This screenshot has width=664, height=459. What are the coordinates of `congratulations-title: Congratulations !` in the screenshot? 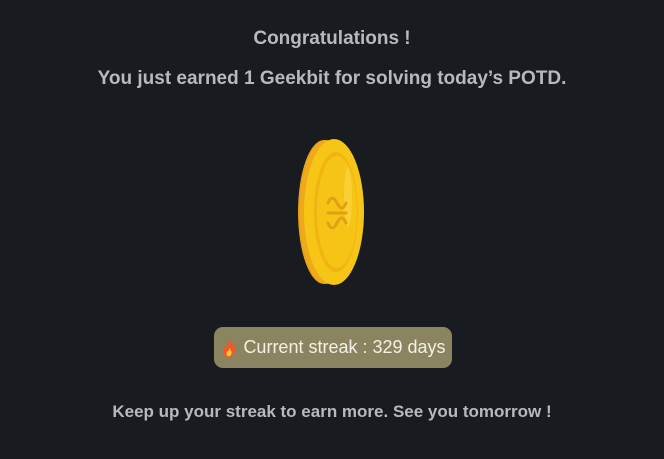 It's located at (332, 38).